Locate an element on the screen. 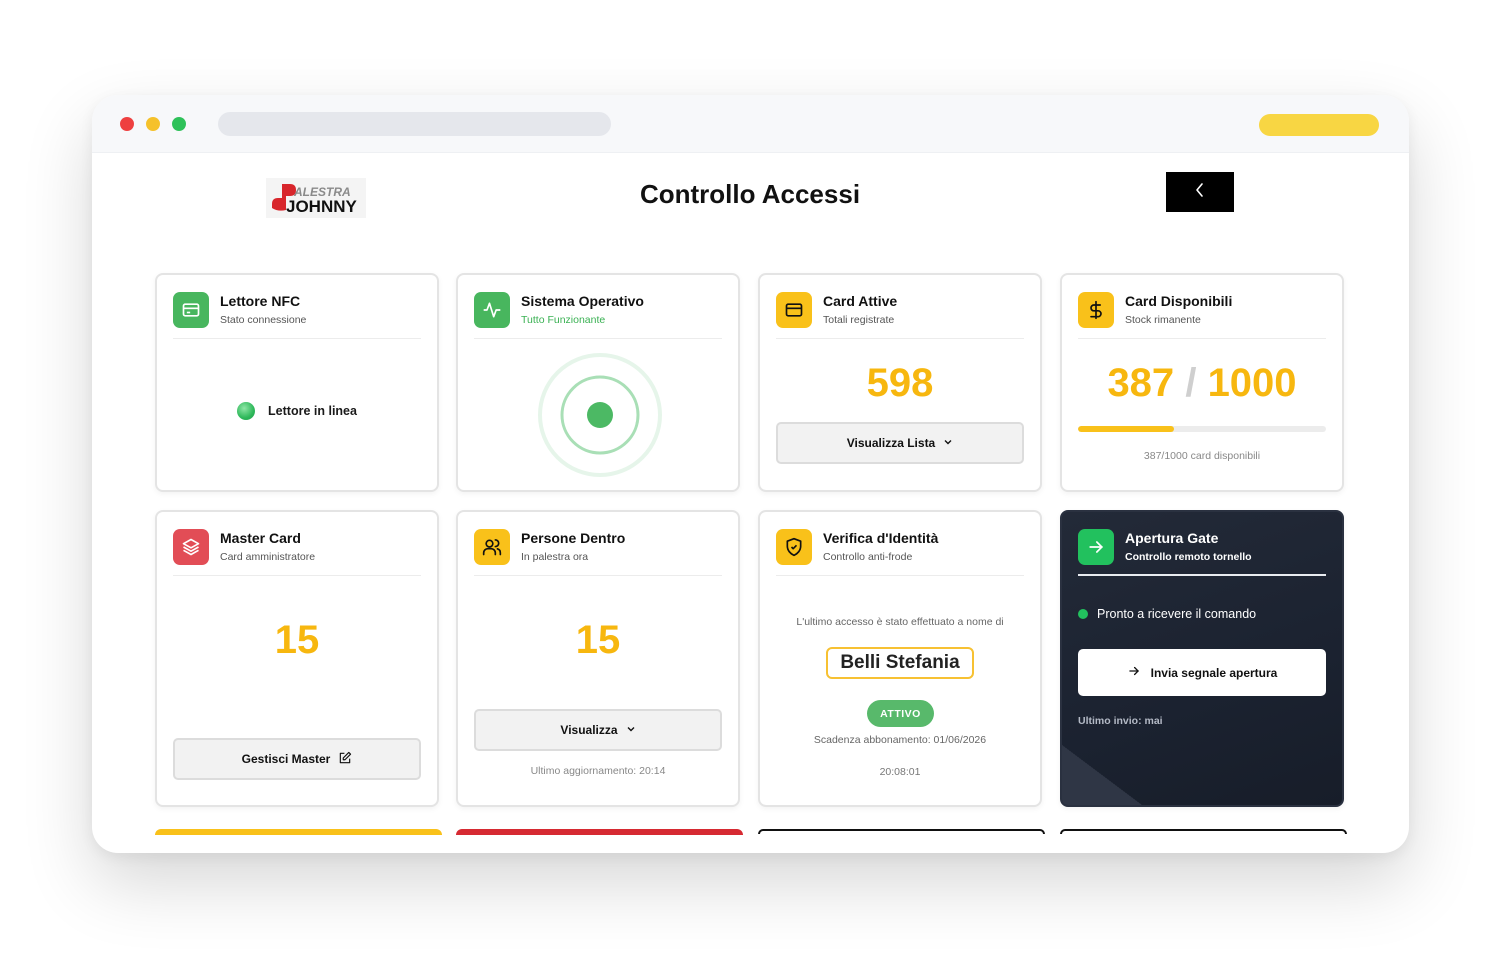 The width and height of the screenshot is (1500, 980). card-header: Card Attive Totali registrate is located at coordinates (900, 315).